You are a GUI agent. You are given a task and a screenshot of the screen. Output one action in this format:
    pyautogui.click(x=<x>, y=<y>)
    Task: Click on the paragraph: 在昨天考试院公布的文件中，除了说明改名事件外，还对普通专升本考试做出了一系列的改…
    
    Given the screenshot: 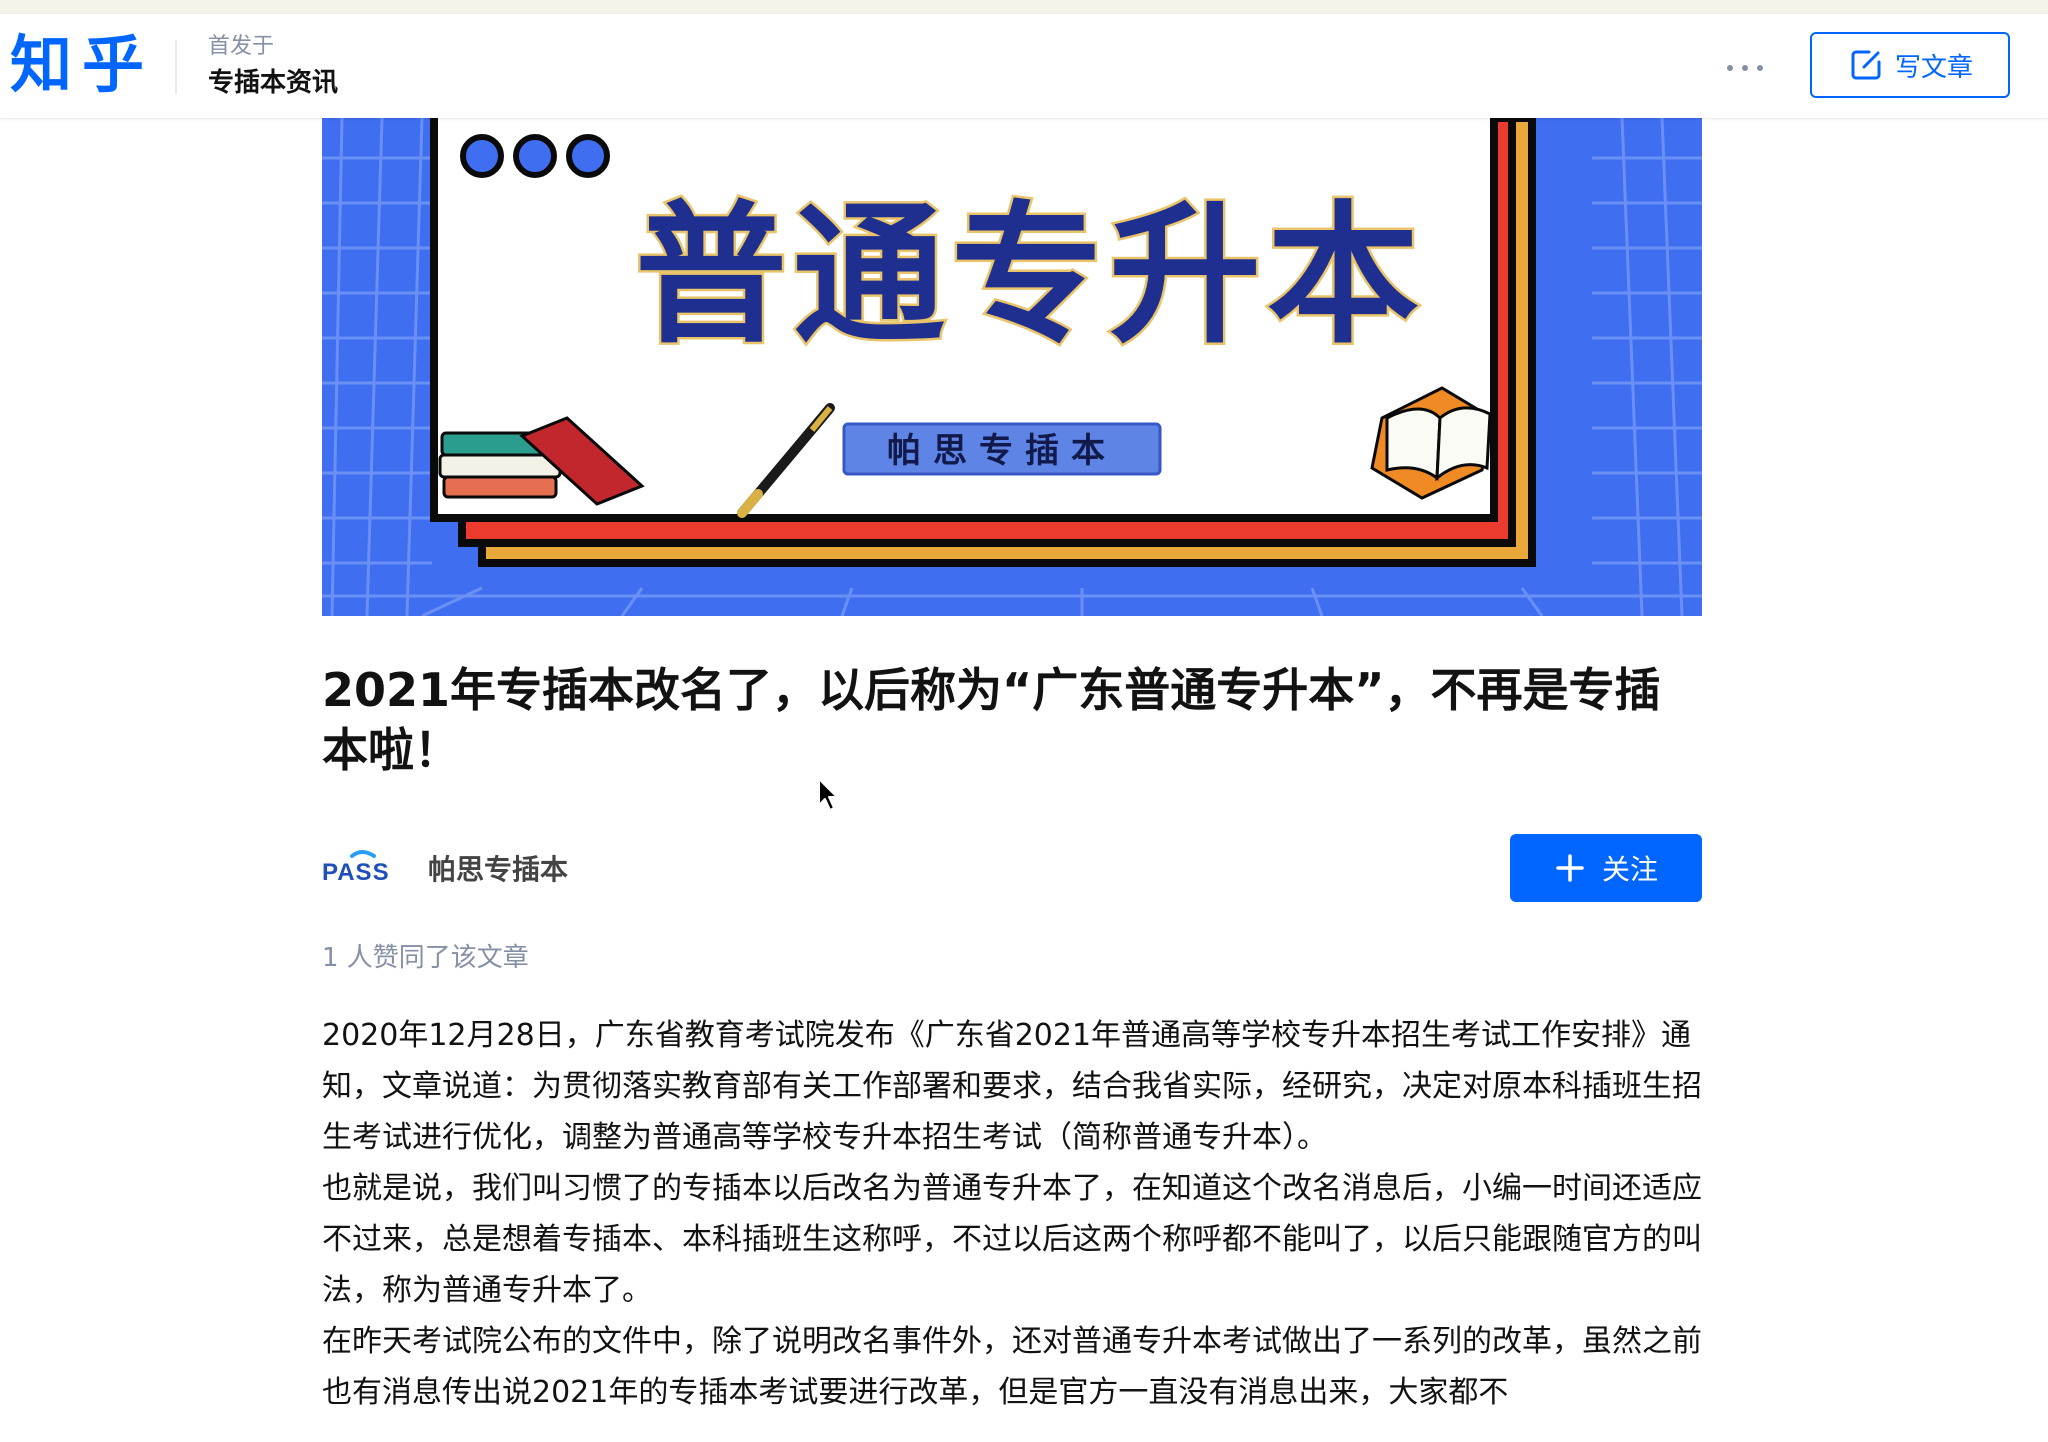 What is the action you would take?
    pyautogui.click(x=1012, y=1367)
    